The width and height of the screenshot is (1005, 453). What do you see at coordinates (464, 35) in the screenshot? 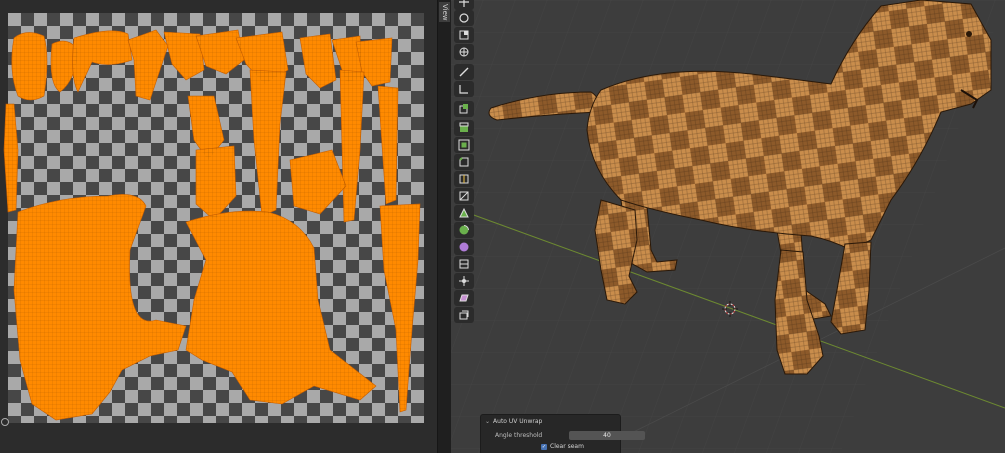
I see `scale-icon` at bounding box center [464, 35].